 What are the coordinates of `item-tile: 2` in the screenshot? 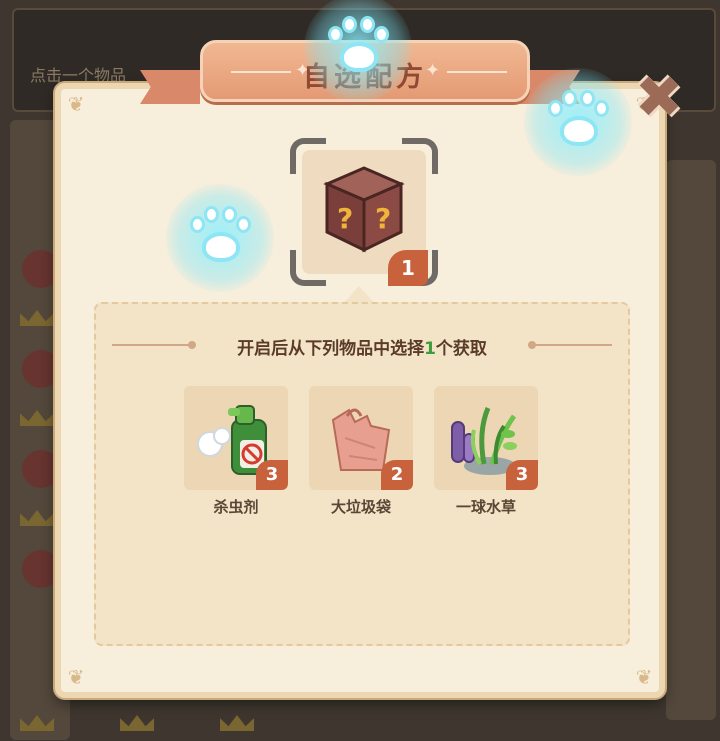 It's located at (361, 438).